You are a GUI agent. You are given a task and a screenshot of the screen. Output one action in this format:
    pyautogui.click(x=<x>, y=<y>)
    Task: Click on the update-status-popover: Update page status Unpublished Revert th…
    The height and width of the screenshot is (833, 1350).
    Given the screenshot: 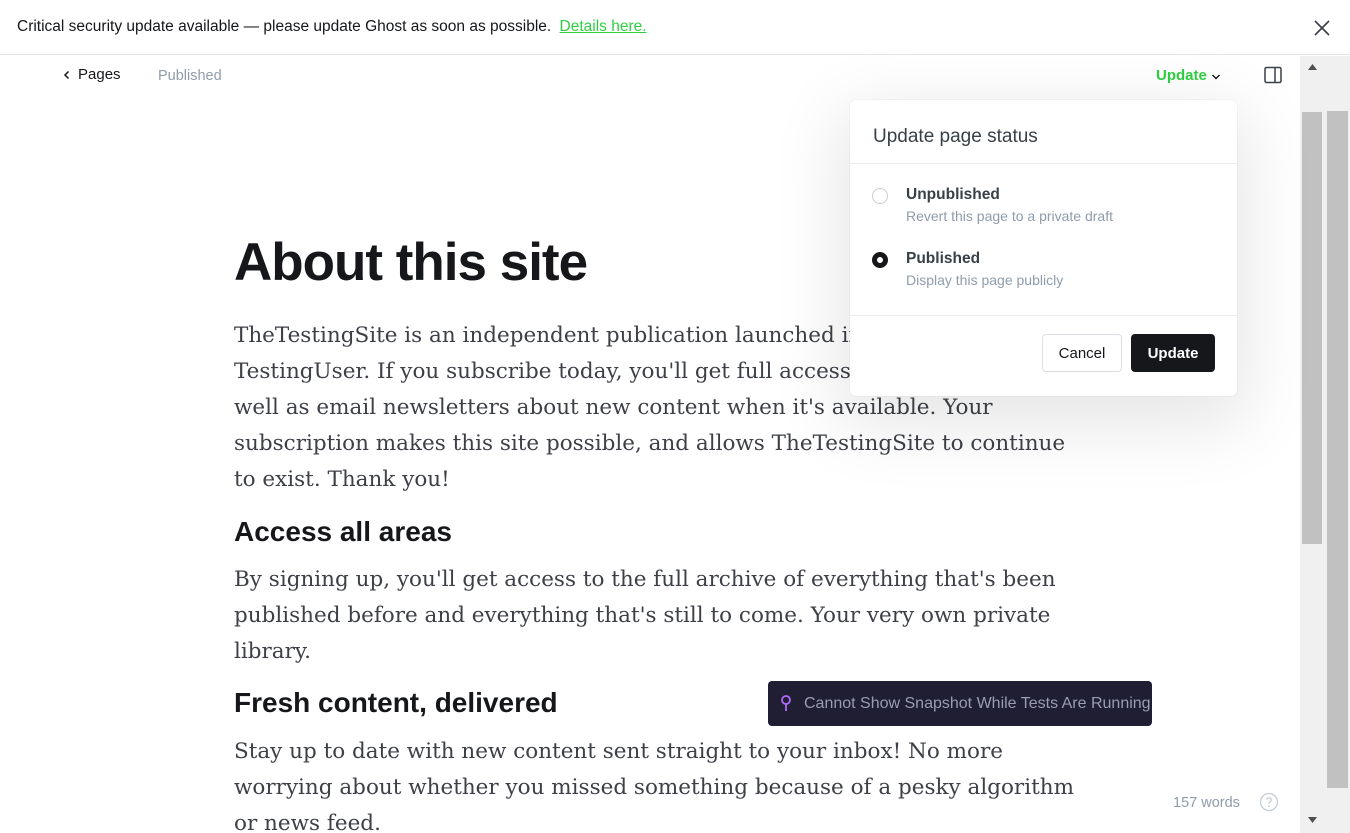 What is the action you would take?
    pyautogui.click(x=1043, y=248)
    